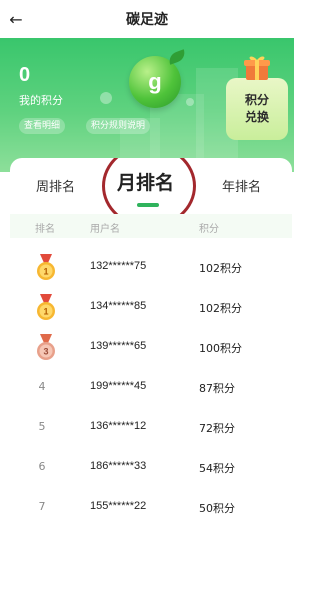 The width and height of the screenshot is (320, 600). What do you see at coordinates (151, 468) in the screenshot?
I see `table-row: 6 186******33 54积分` at bounding box center [151, 468].